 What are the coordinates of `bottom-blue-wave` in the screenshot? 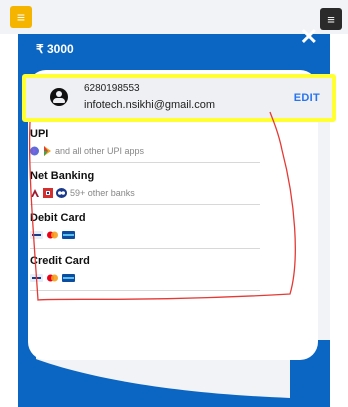 It's located at (154, 379).